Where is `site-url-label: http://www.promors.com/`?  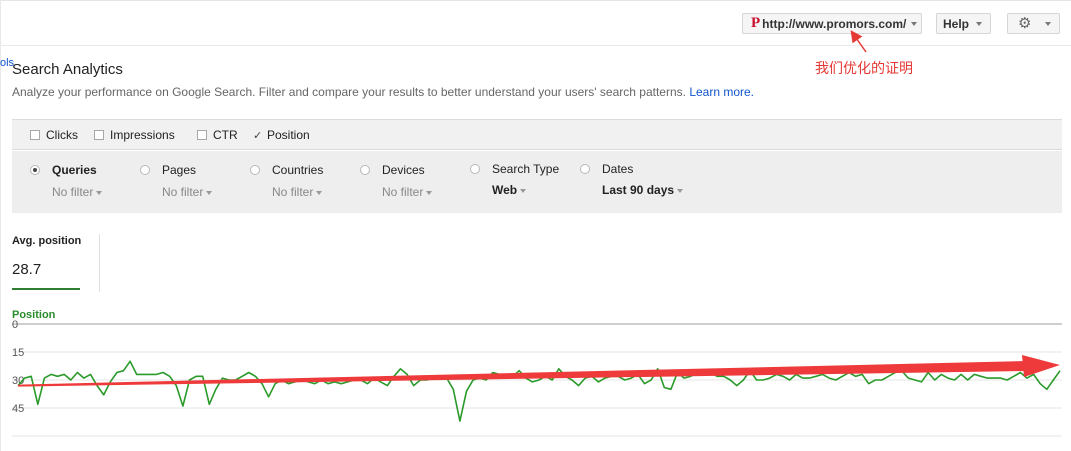 site-url-label: http://www.promors.com/ is located at coordinates (834, 23).